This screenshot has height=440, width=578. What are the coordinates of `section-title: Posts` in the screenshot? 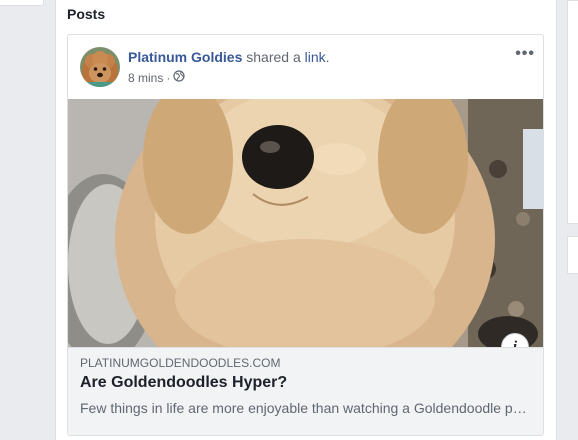 It's located at (86, 14).